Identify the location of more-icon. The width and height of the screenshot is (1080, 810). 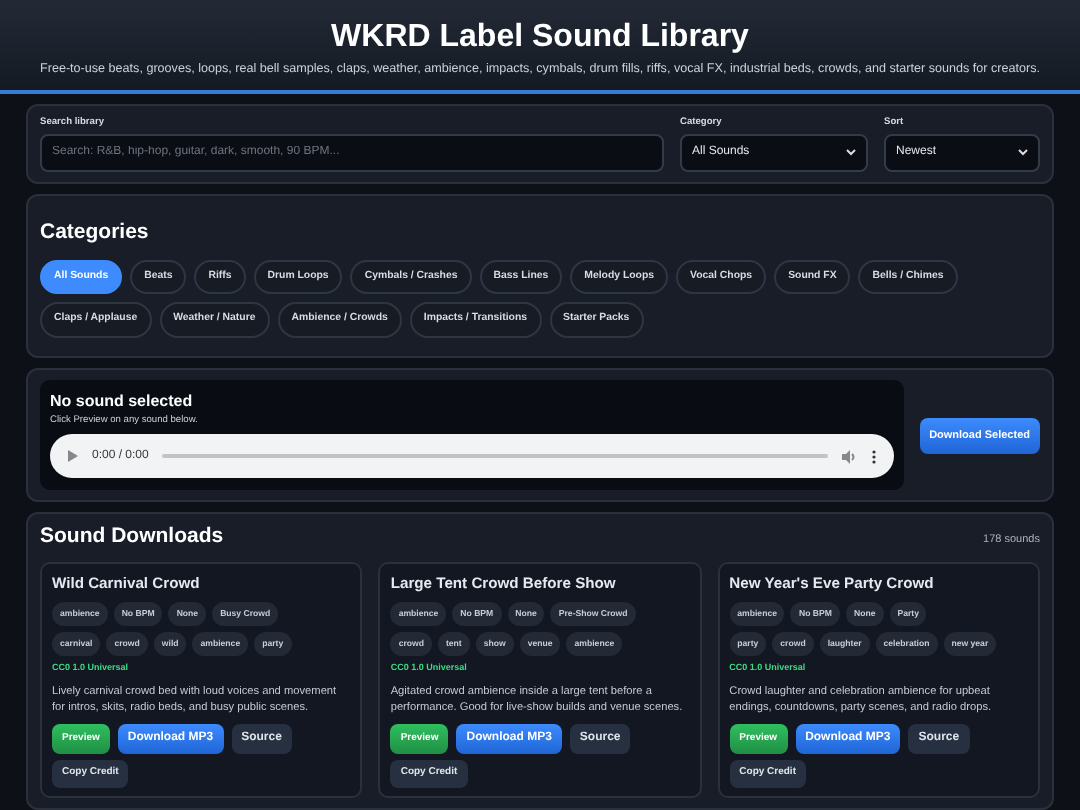
(873, 456).